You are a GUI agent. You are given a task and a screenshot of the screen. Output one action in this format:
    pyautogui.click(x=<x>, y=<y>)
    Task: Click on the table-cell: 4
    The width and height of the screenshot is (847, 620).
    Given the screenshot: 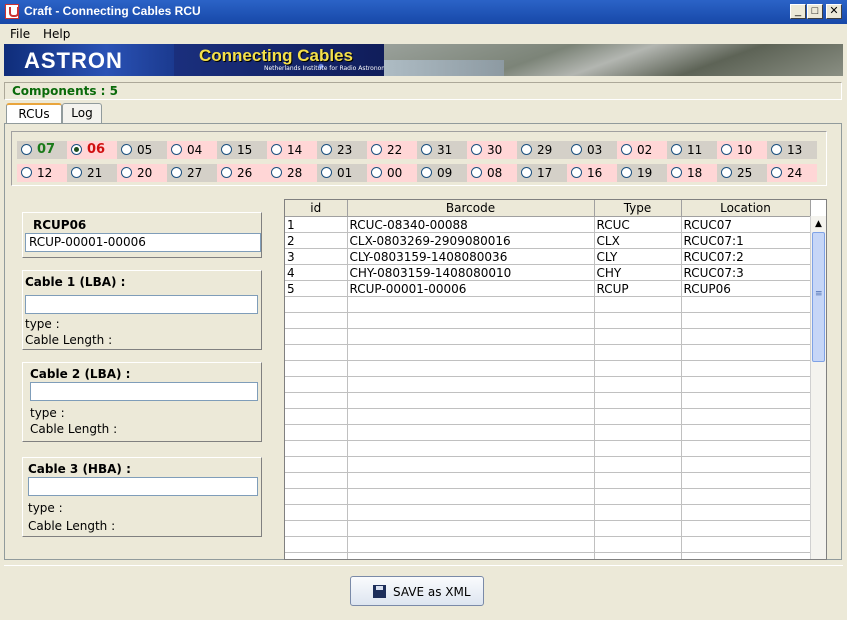 What is the action you would take?
    pyautogui.click(x=316, y=272)
    